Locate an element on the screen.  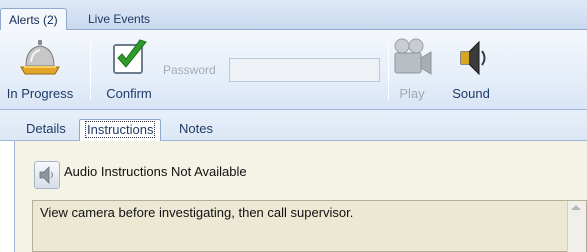
tab-alerts-label: Alerts (2) is located at coordinates (33, 20).